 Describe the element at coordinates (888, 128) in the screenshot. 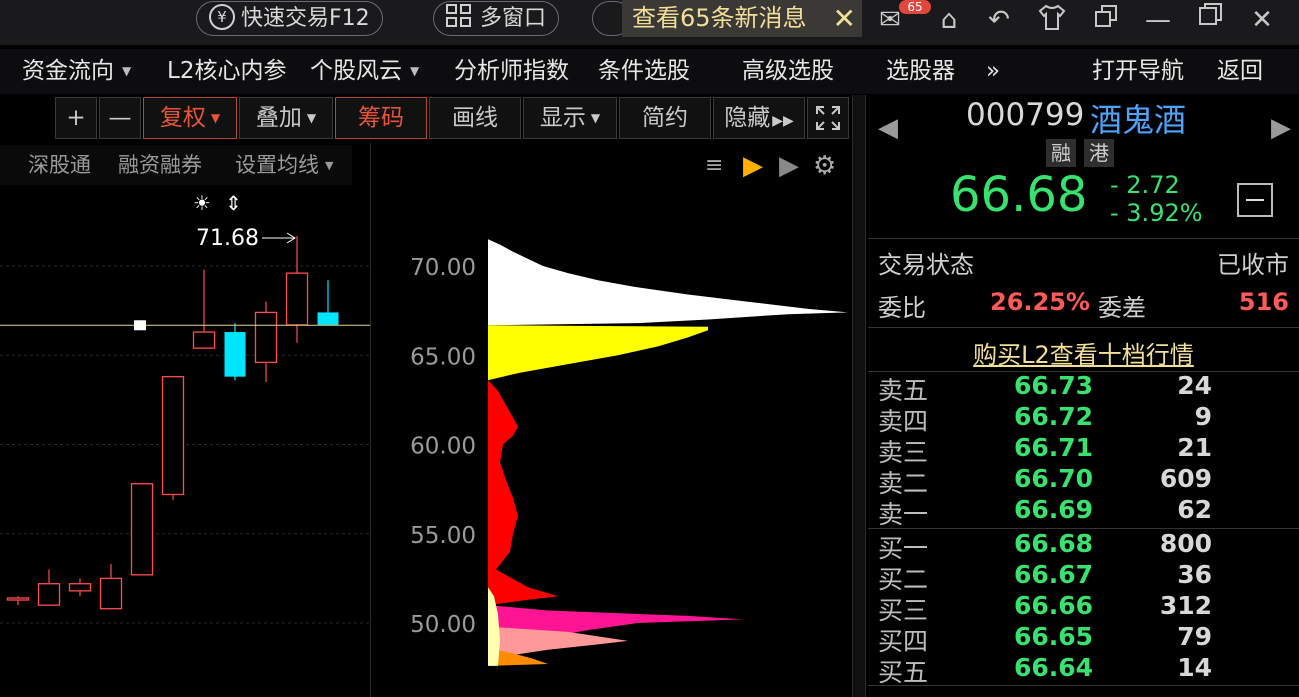

I see `prev-stock-icon: ◀` at that location.